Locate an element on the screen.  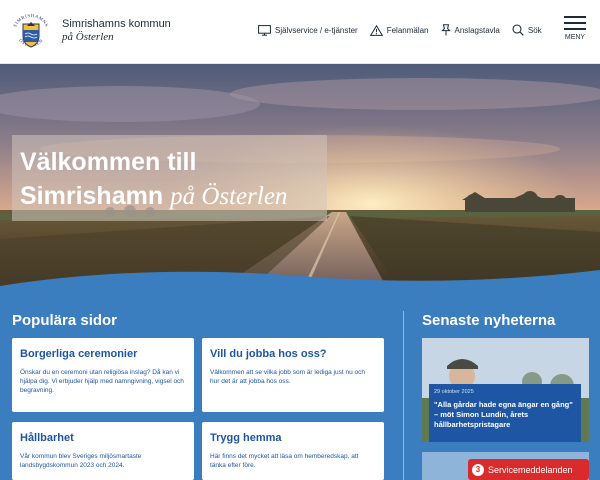
service-messages-button: 3 Servicemeddelanden is located at coordinates (528, 469).